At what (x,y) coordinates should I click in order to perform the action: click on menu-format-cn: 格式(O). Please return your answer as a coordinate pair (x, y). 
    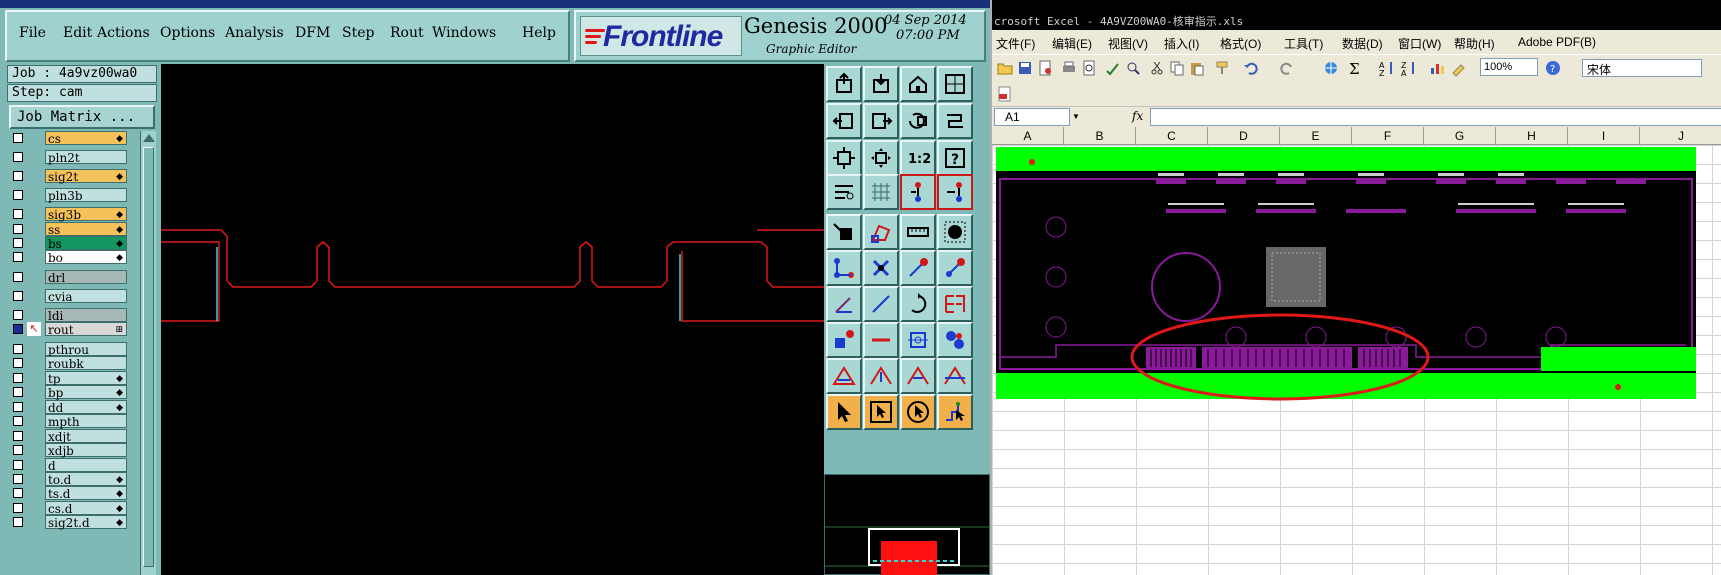
    Looking at the image, I should click on (1240, 43).